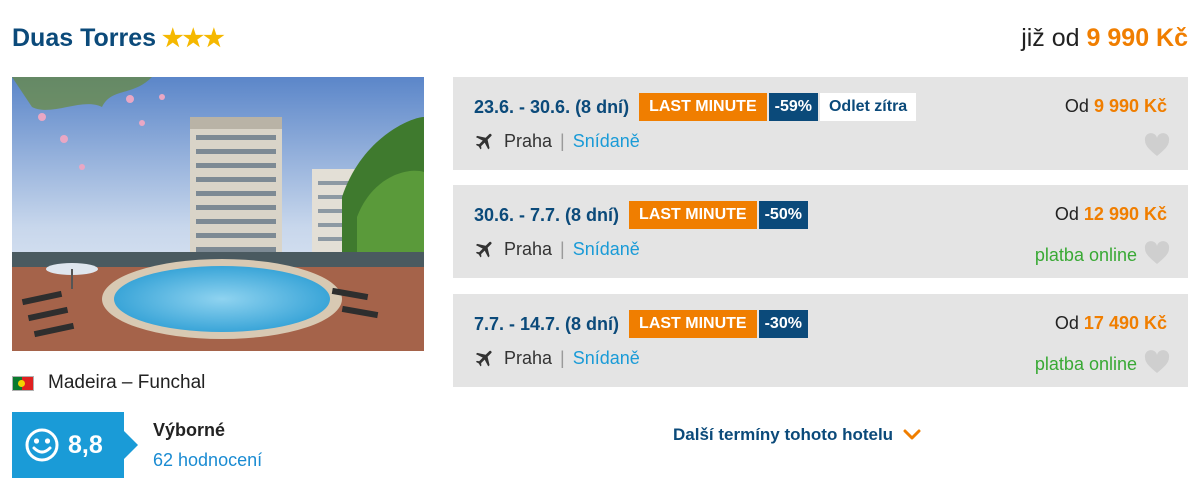 The image size is (1200, 488). Describe the element at coordinates (793, 107) in the screenshot. I see `discount-badge: -59%` at that location.